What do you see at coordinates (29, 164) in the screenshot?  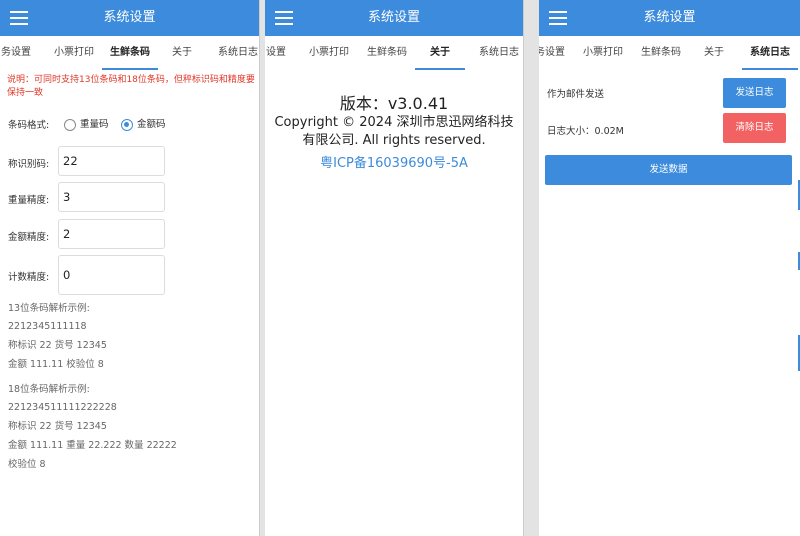 I see `scale-id-label: 称识别码:` at bounding box center [29, 164].